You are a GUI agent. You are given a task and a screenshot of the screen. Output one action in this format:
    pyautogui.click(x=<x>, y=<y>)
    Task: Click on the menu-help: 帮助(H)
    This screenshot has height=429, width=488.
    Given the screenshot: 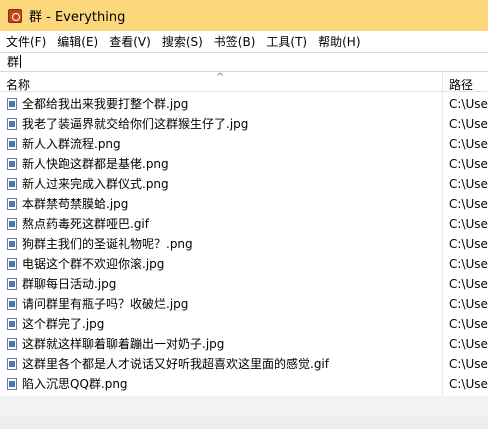 What is the action you would take?
    pyautogui.click(x=338, y=41)
    